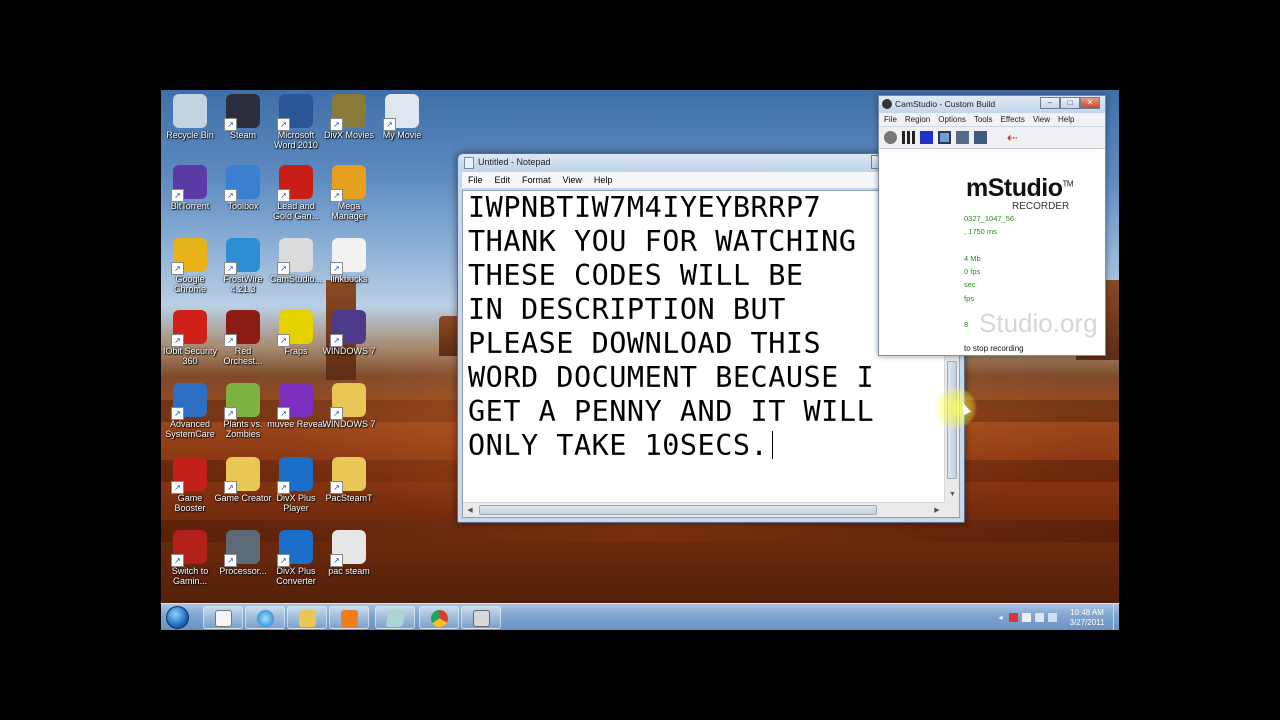 The width and height of the screenshot is (1280, 720). Describe the element at coordinates (966, 324) in the screenshot. I see `recording-info-line: 8` at that location.